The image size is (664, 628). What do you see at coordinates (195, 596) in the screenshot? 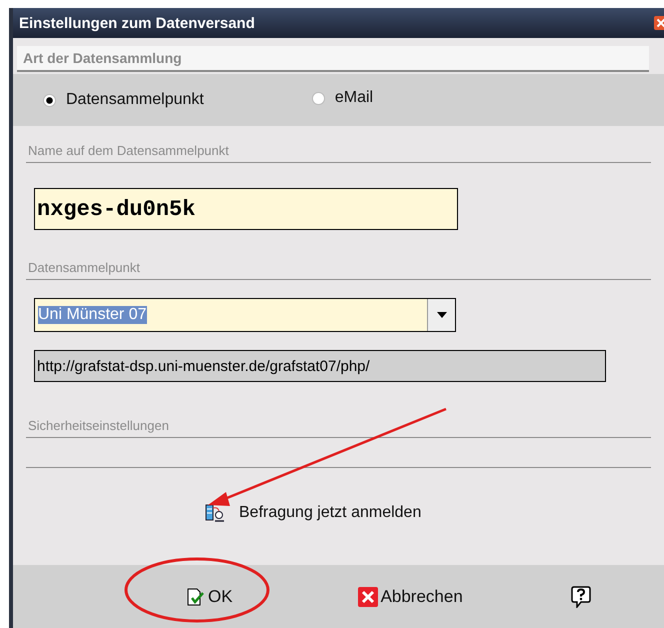
I see `document-check-icon` at bounding box center [195, 596].